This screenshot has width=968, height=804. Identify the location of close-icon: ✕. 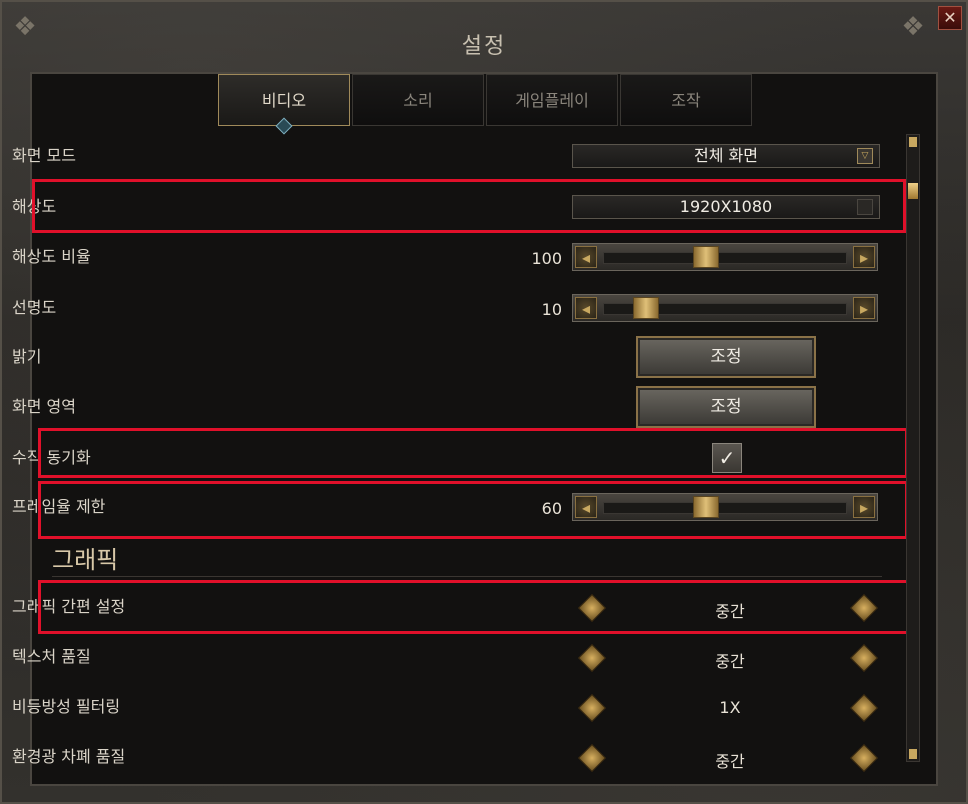
(950, 17).